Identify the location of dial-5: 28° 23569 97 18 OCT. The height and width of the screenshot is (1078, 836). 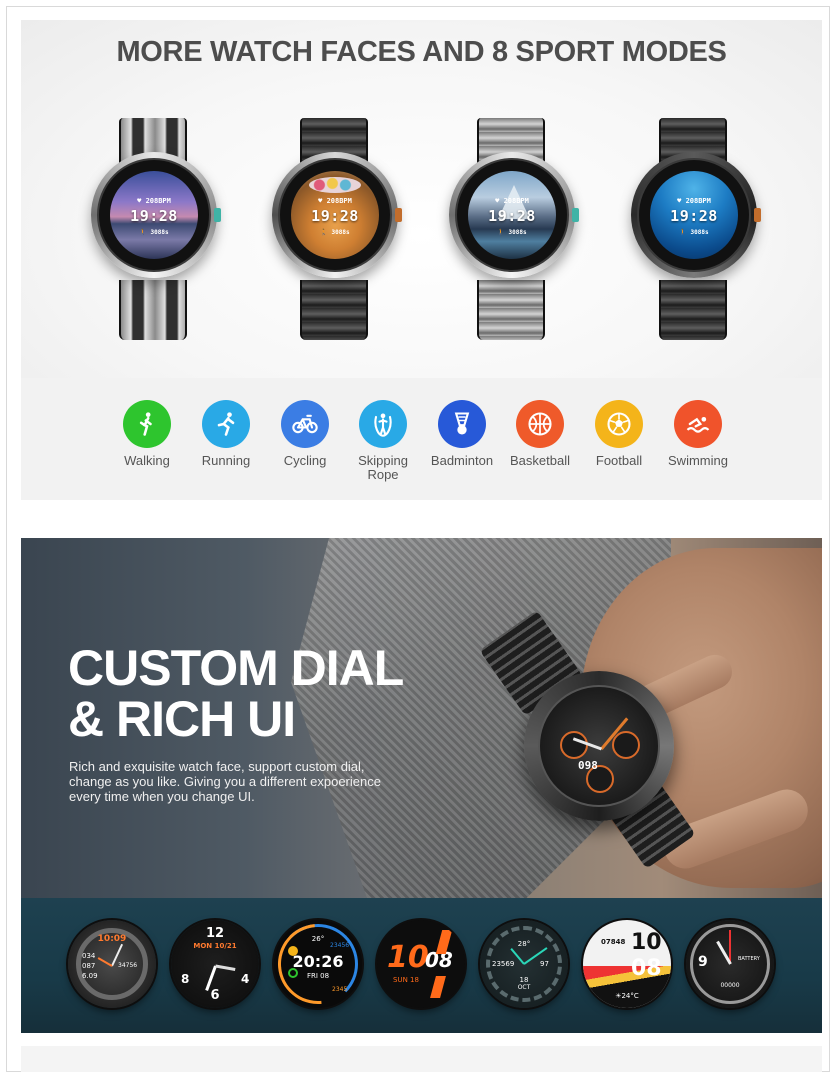
(524, 964).